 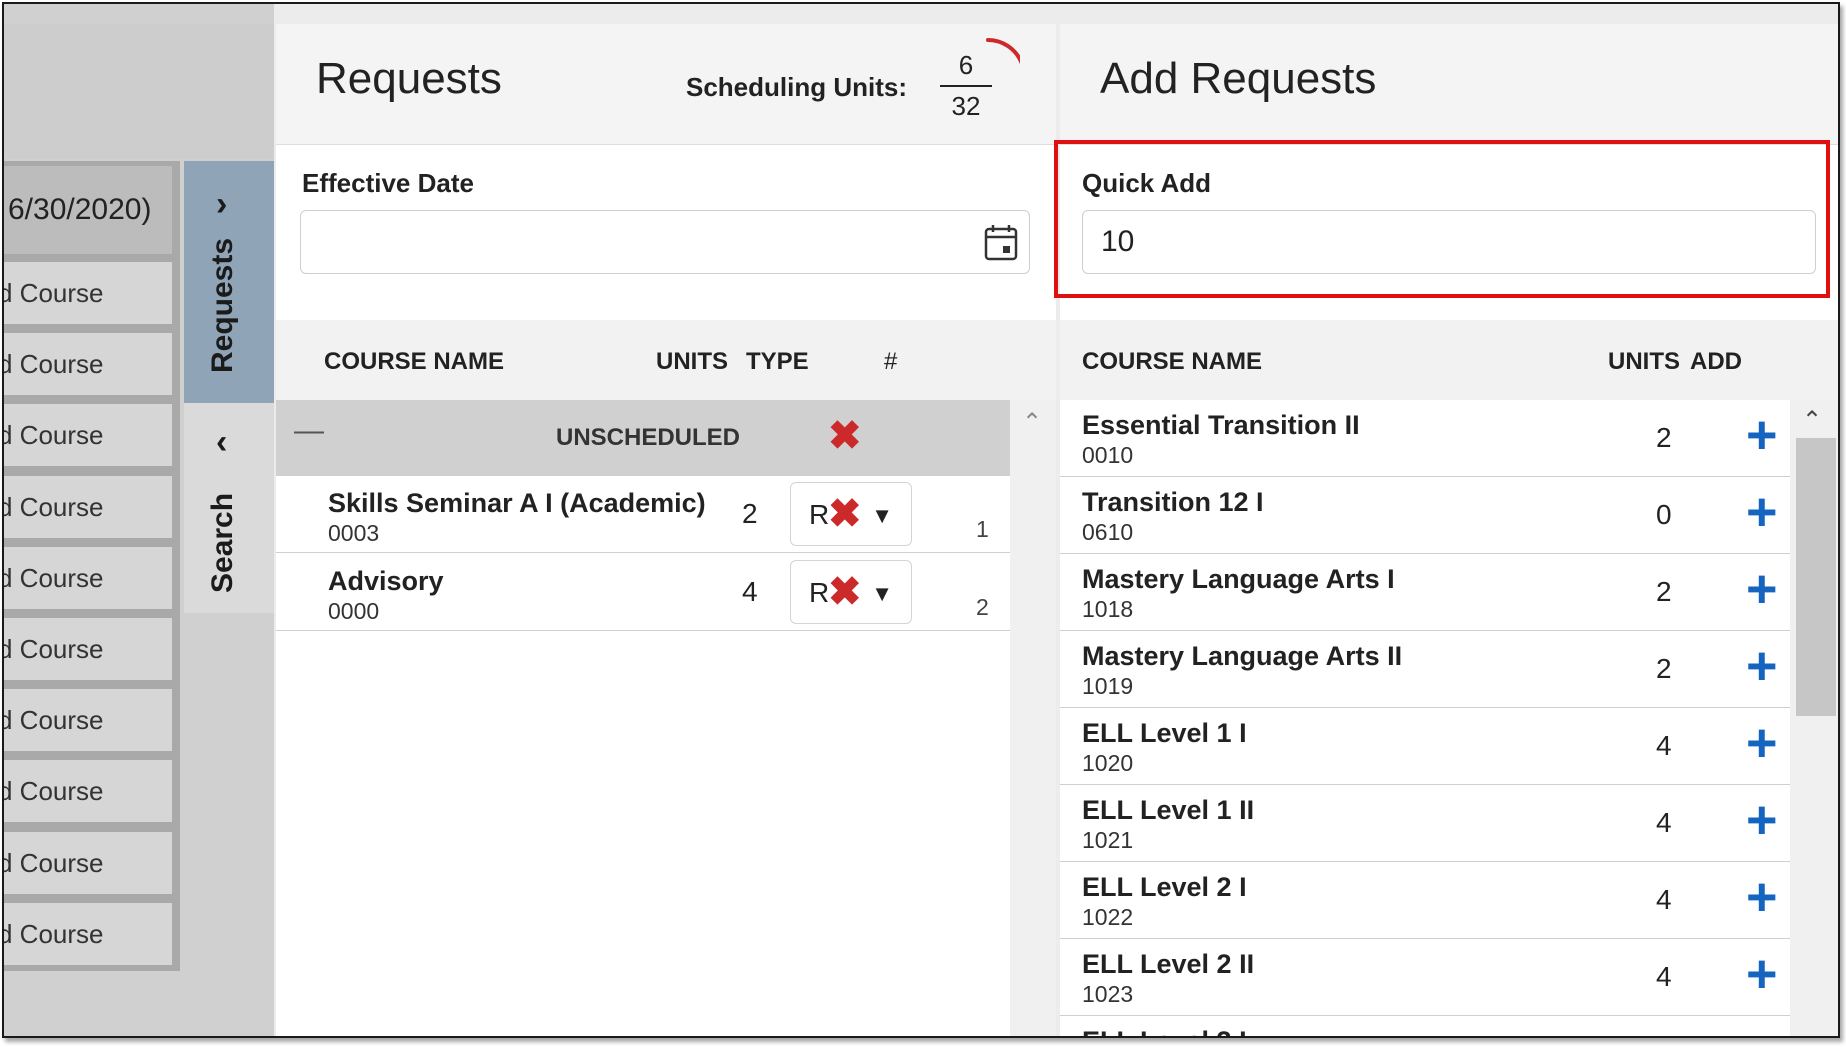 What do you see at coordinates (222, 442) in the screenshot?
I see `chevron-left-icon: ‹` at bounding box center [222, 442].